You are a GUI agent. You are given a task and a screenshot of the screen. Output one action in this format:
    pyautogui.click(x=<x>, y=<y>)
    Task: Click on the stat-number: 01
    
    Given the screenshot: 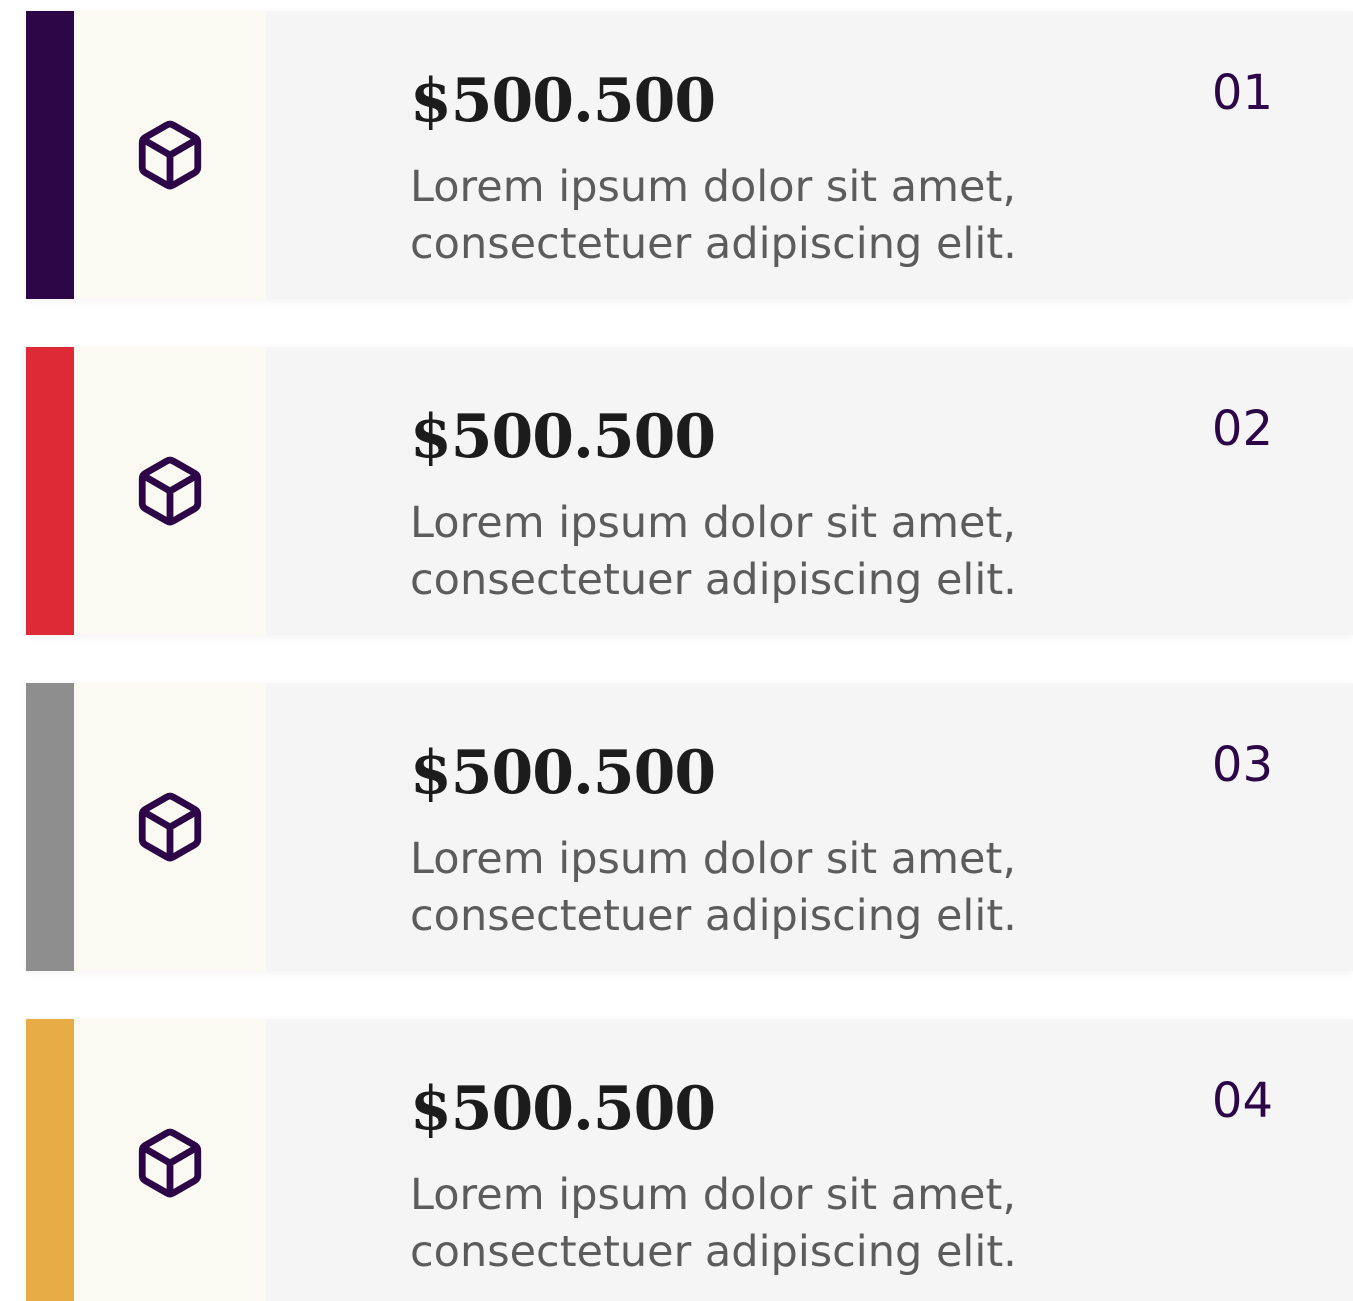 What is the action you would take?
    pyautogui.click(x=1242, y=93)
    